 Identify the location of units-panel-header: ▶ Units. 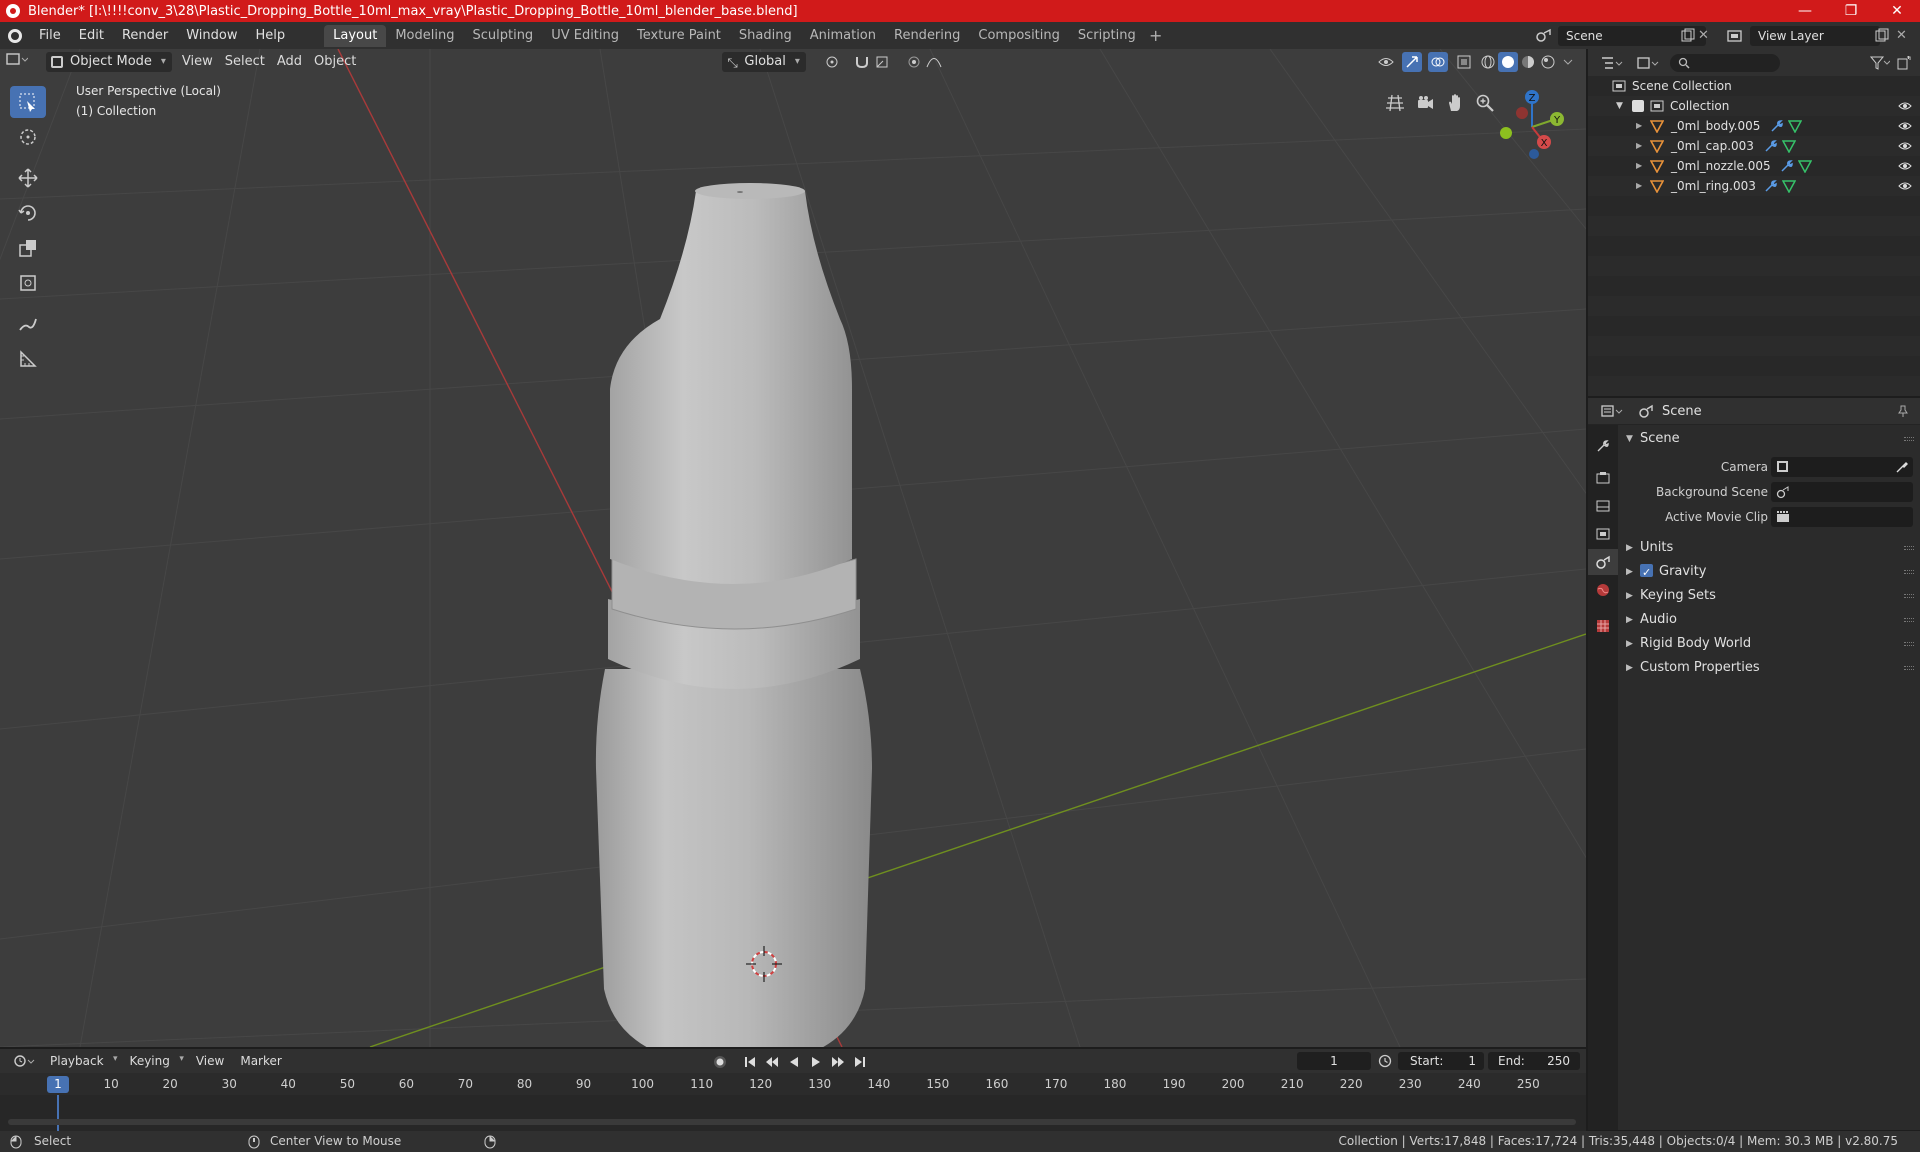
(1769, 548).